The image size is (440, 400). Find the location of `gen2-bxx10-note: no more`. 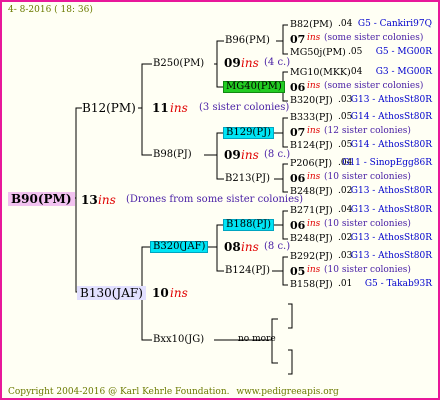

gen2-bxx10-note: no more is located at coordinates (257, 339).